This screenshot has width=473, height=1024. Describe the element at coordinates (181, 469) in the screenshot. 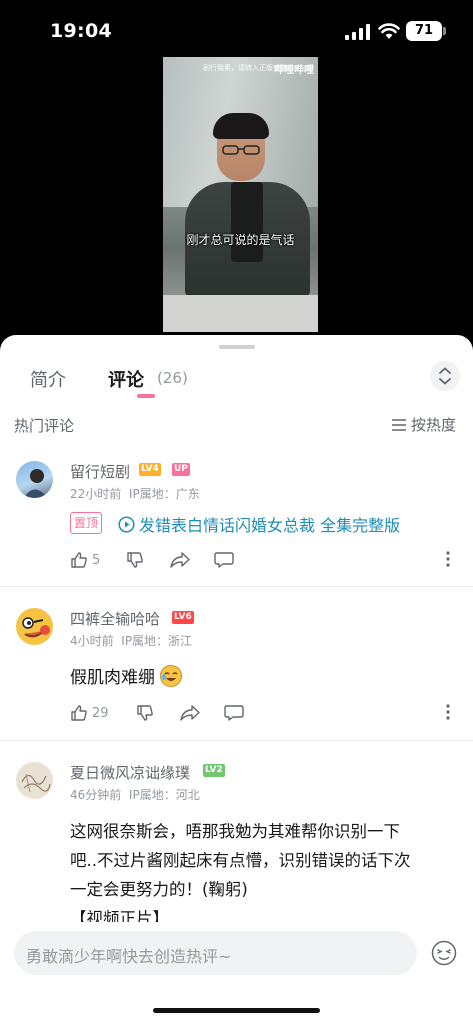

I see `up-badge: UP` at that location.